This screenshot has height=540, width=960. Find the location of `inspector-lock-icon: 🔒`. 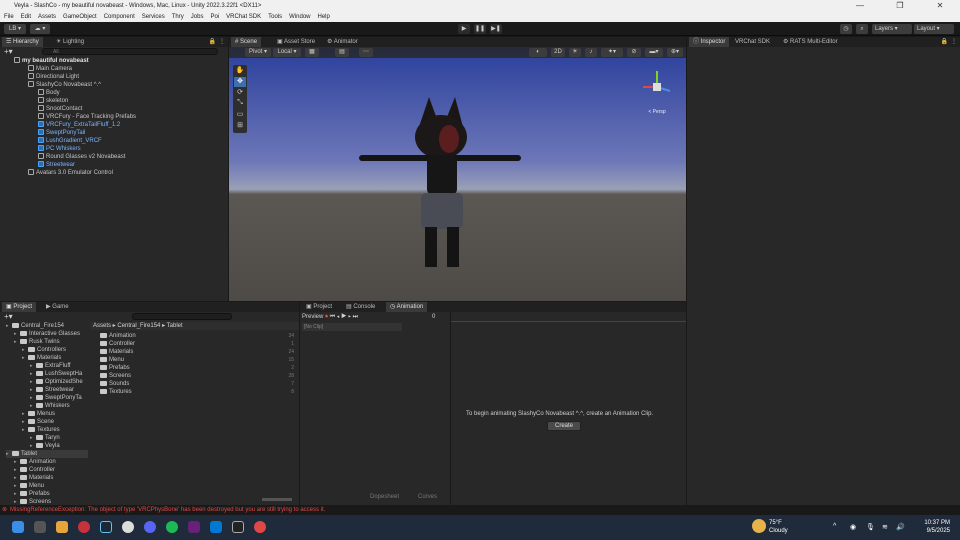

inspector-lock-icon: 🔒 is located at coordinates (944, 42).